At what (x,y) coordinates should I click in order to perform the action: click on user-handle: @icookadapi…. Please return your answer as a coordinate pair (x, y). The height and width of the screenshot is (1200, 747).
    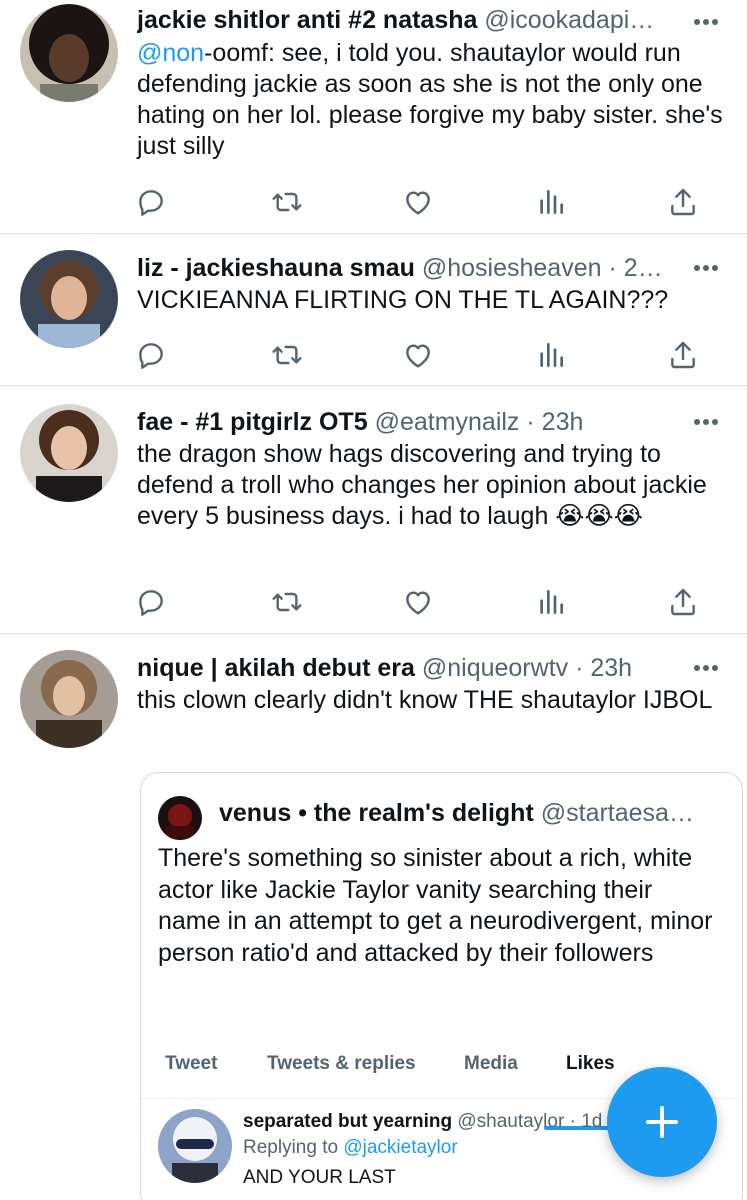
    Looking at the image, I should click on (569, 20).